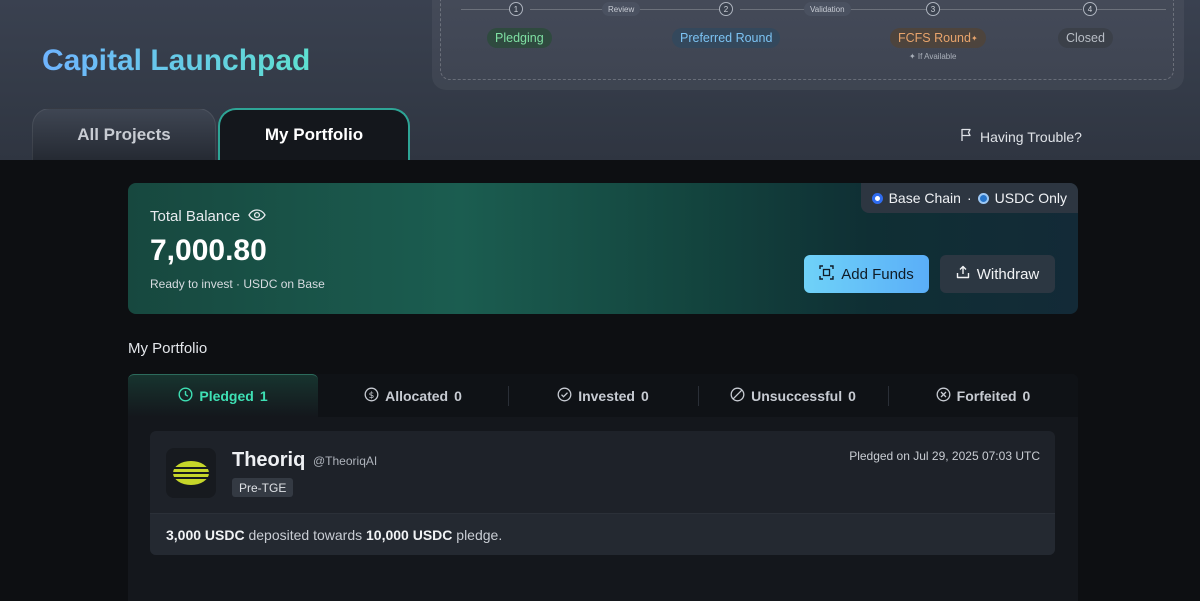  I want to click on stage-pledging: Pledging, so click(519, 38).